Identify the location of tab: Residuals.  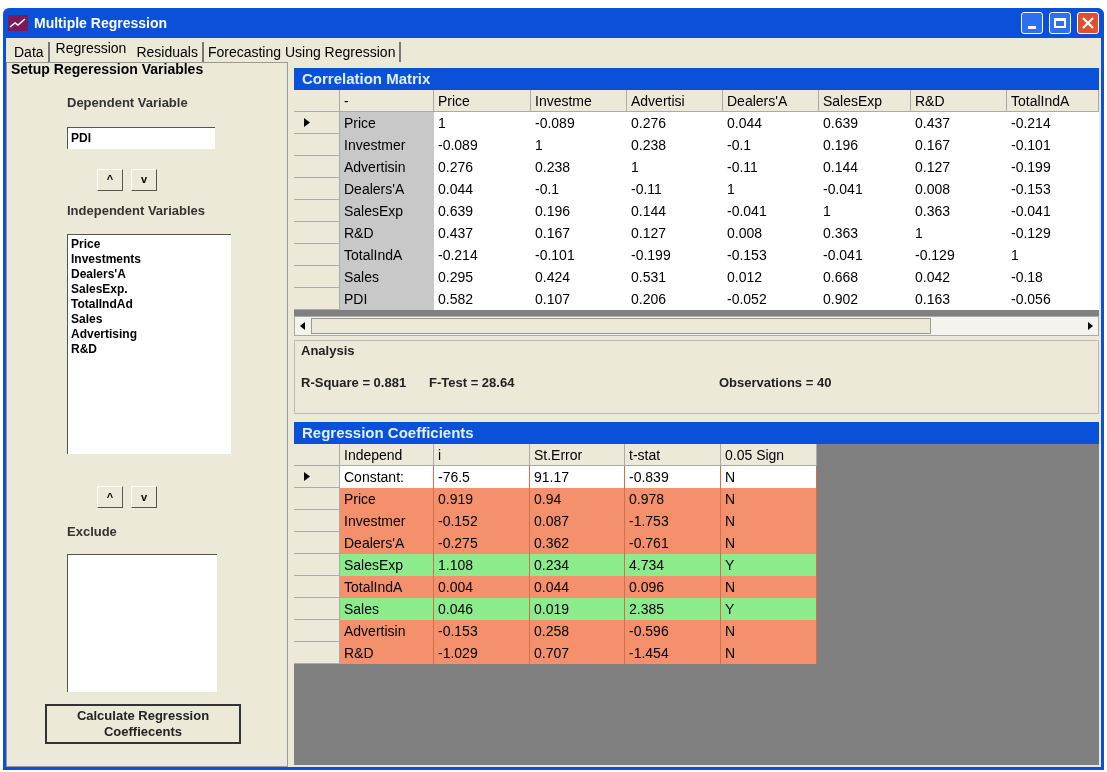
(168, 52).